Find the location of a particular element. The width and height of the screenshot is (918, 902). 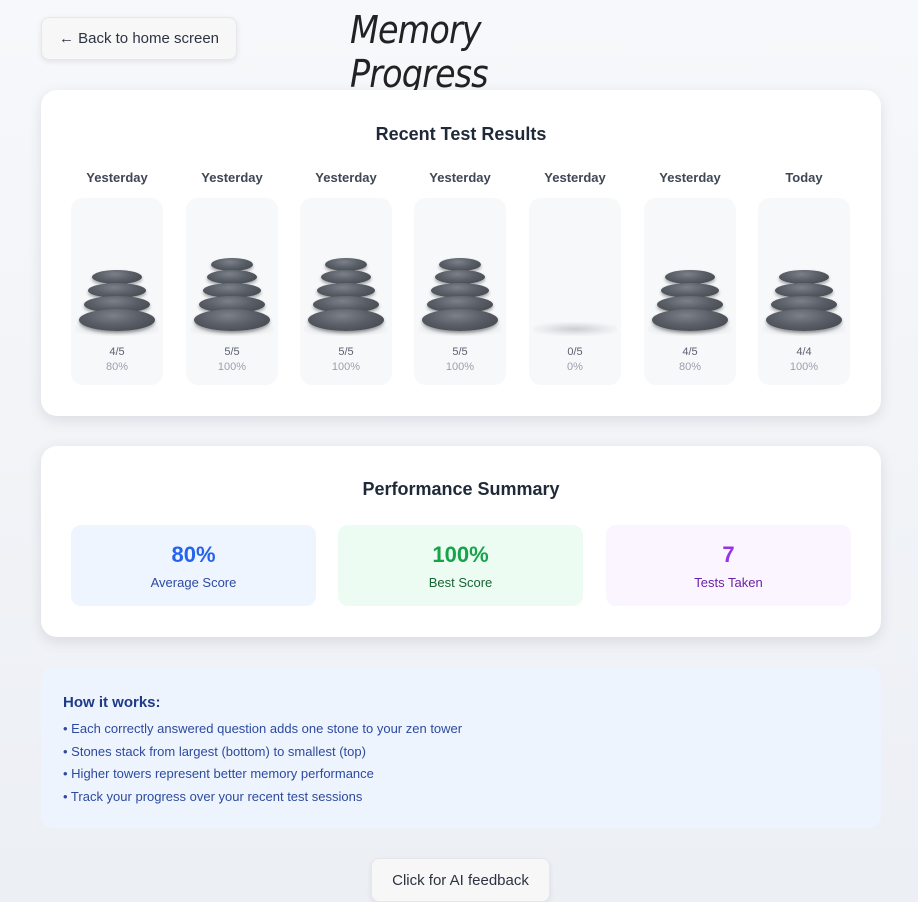

recent-results-title: Recent Test Results is located at coordinates (461, 134).